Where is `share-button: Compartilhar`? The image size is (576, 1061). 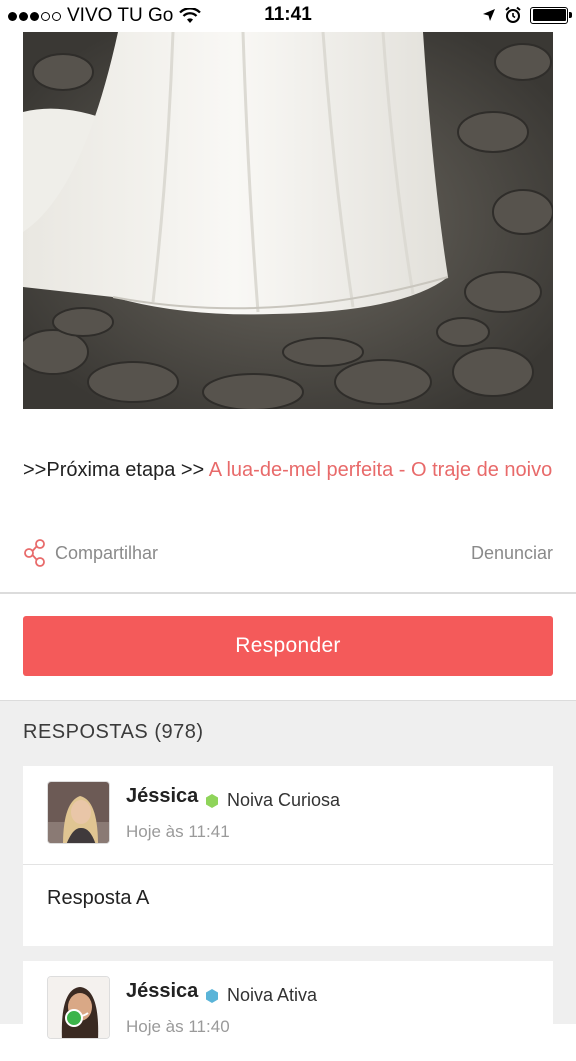
share-button: Compartilhar is located at coordinates (90, 553).